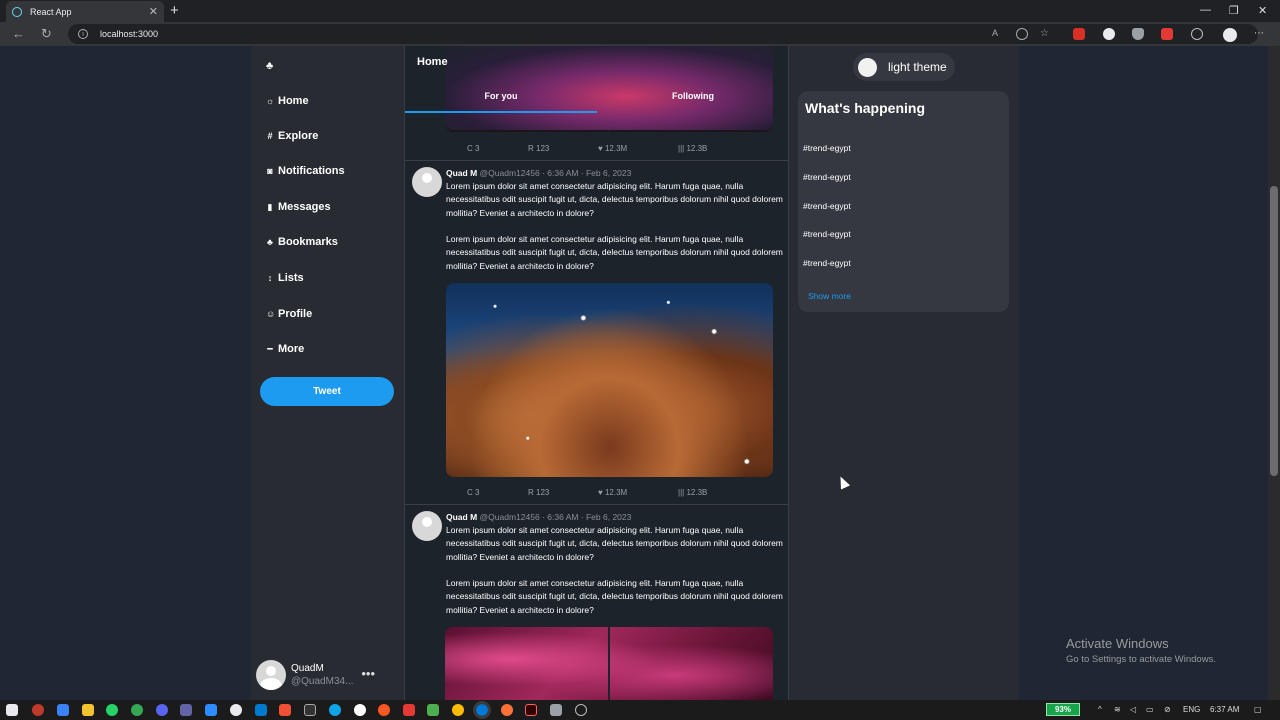 The image size is (1280, 720). I want to click on minimize-button: —, so click(1205, 10).